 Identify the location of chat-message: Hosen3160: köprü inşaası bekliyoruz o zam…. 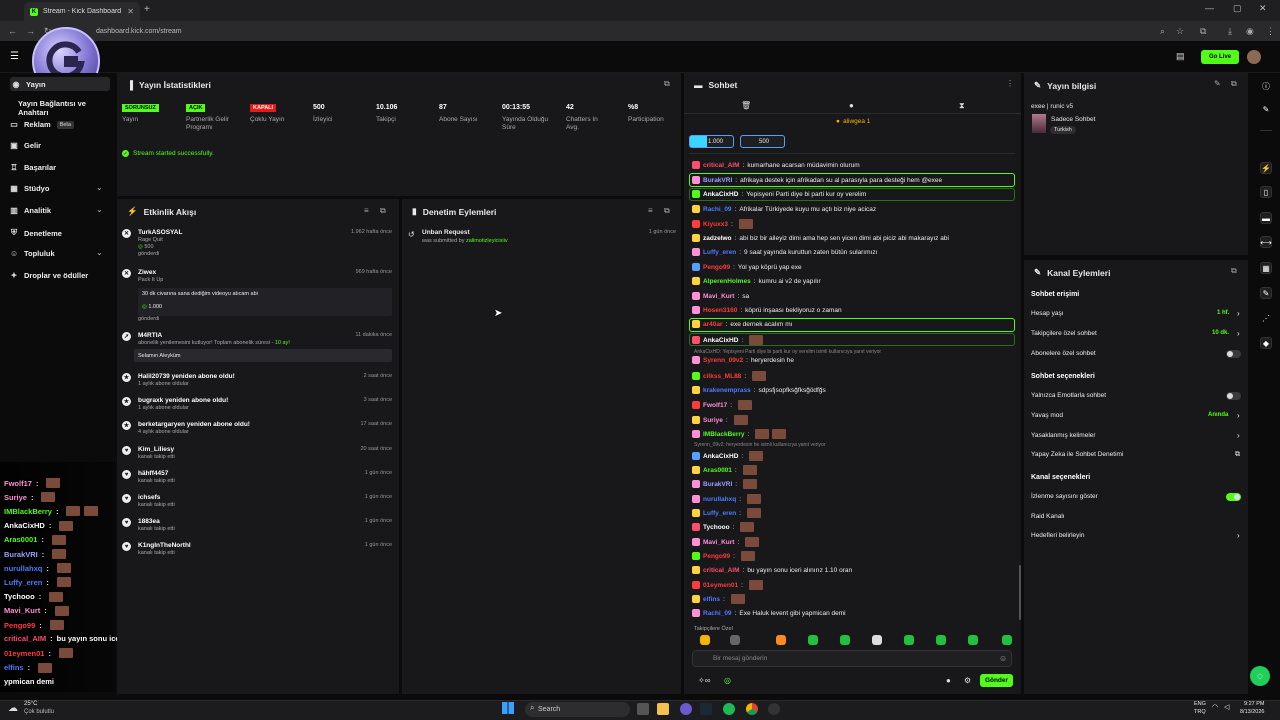
(767, 310).